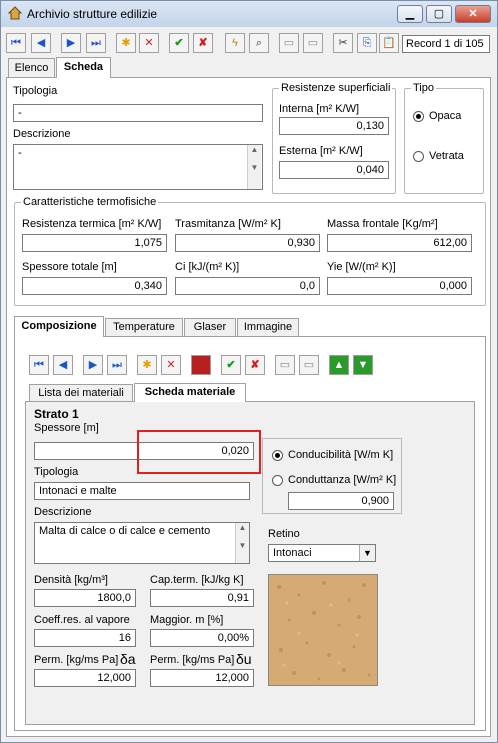 The image size is (498, 743). I want to click on confirm-icon: ✔, so click(179, 43).